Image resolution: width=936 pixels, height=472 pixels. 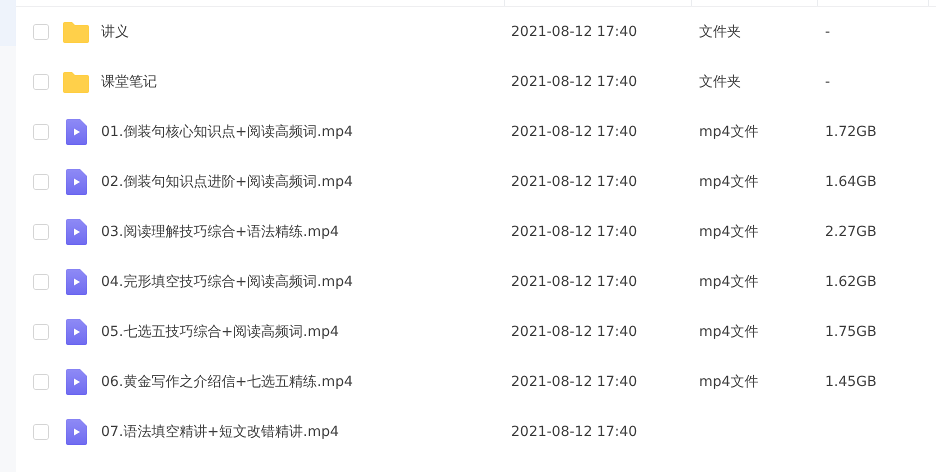 What do you see at coordinates (851, 332) in the screenshot?
I see `file-size: 1.75GB` at bounding box center [851, 332].